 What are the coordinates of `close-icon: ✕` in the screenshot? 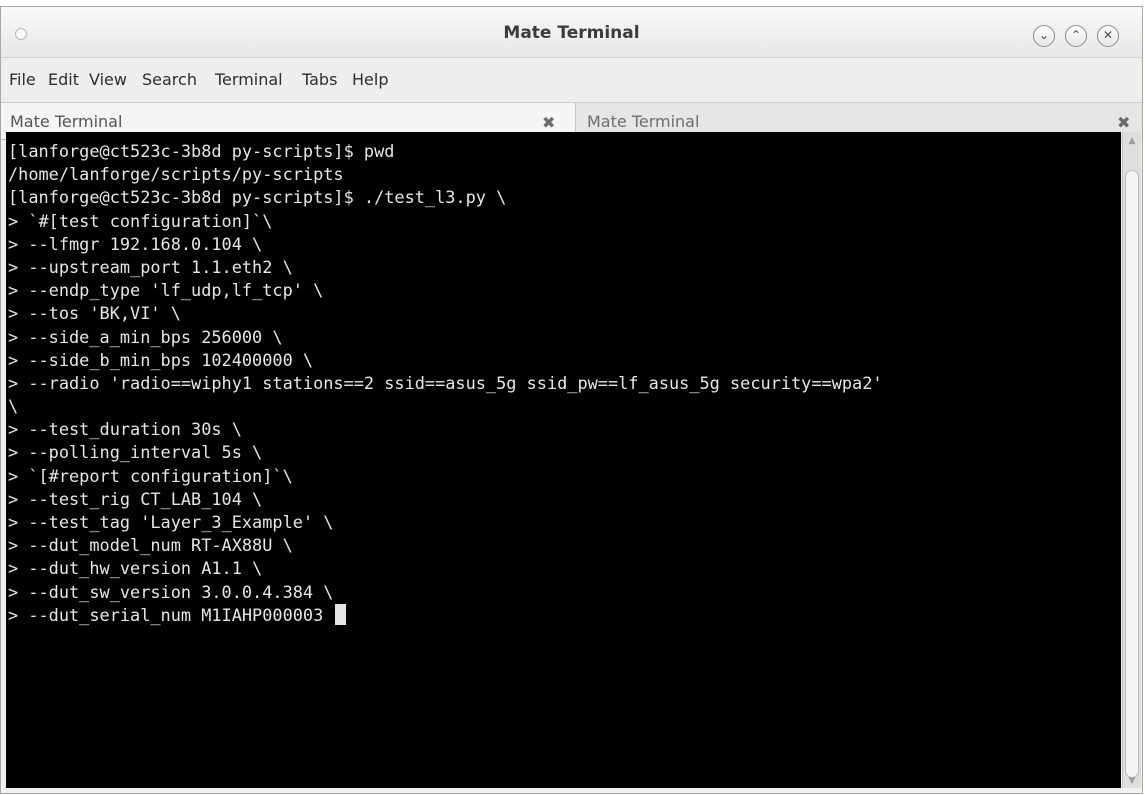 It's located at (1108, 36).